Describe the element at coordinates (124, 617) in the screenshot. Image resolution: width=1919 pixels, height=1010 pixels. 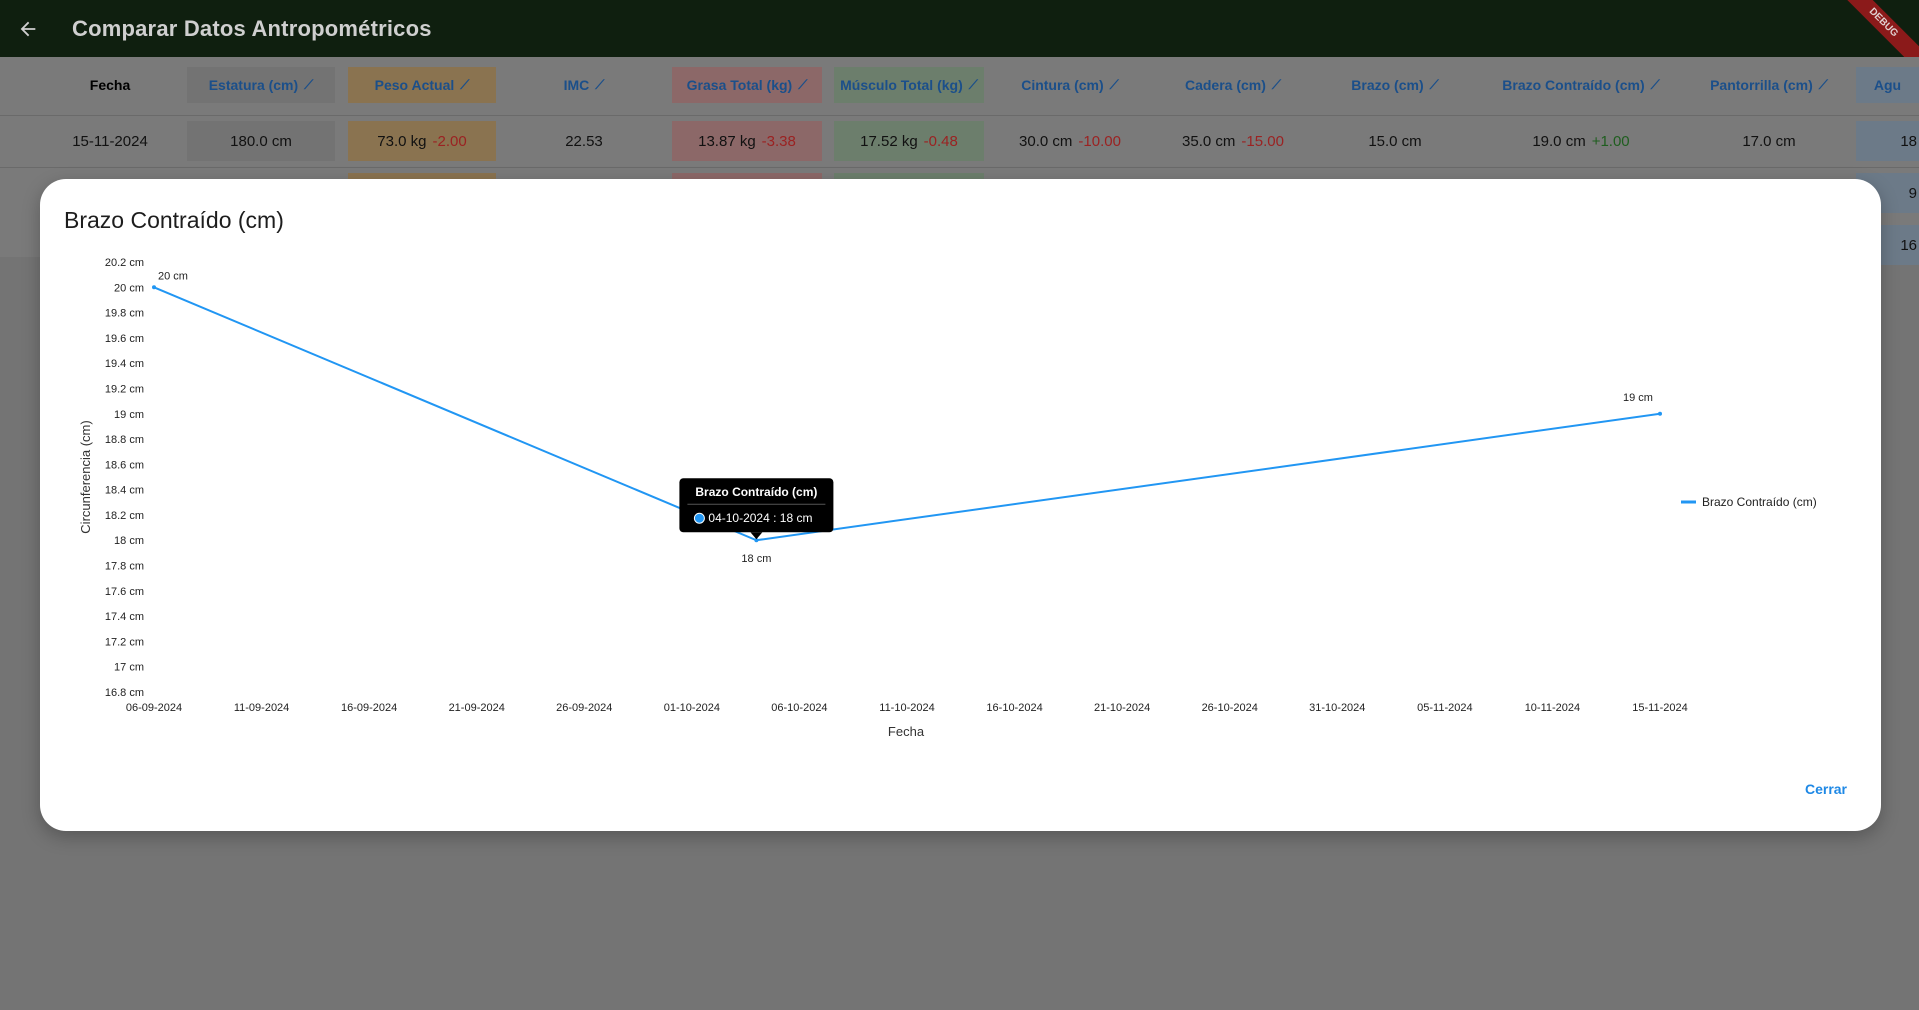
I see `y-tick-label: 17.4 cm` at that location.